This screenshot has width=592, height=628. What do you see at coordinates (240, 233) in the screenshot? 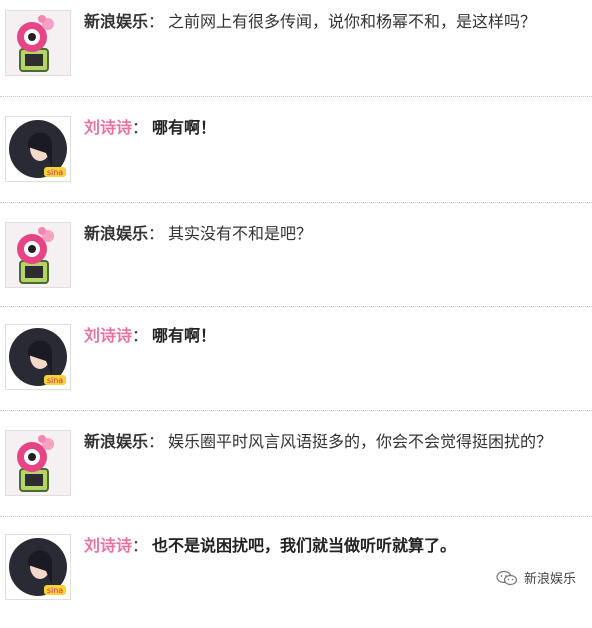
I see `message-text: 其实没有不和是吧？` at bounding box center [240, 233].